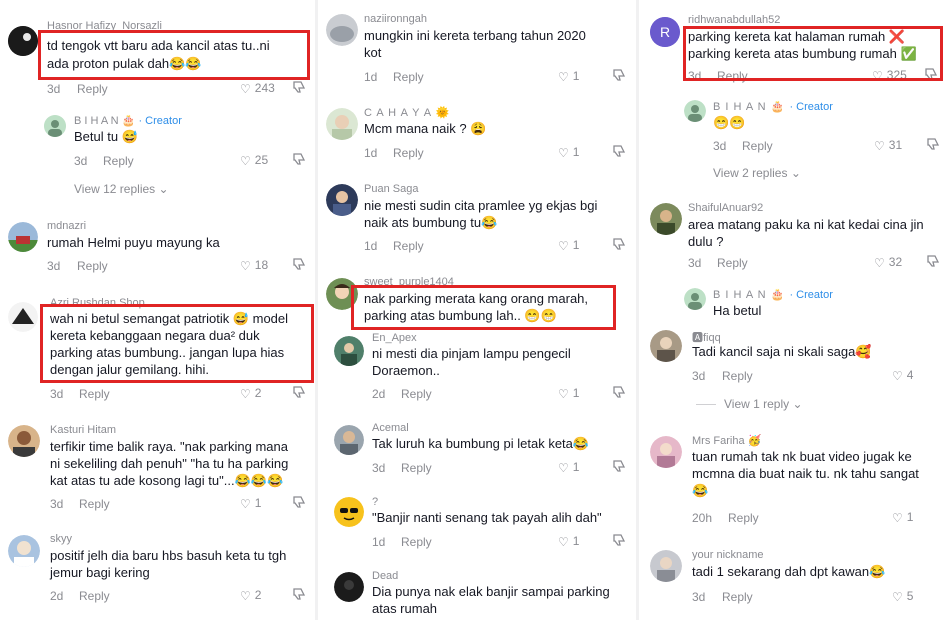 This screenshot has height=620, width=950. What do you see at coordinates (757, 173) in the screenshot?
I see `view-replies-button: View 2 replies ⌄` at bounding box center [757, 173].